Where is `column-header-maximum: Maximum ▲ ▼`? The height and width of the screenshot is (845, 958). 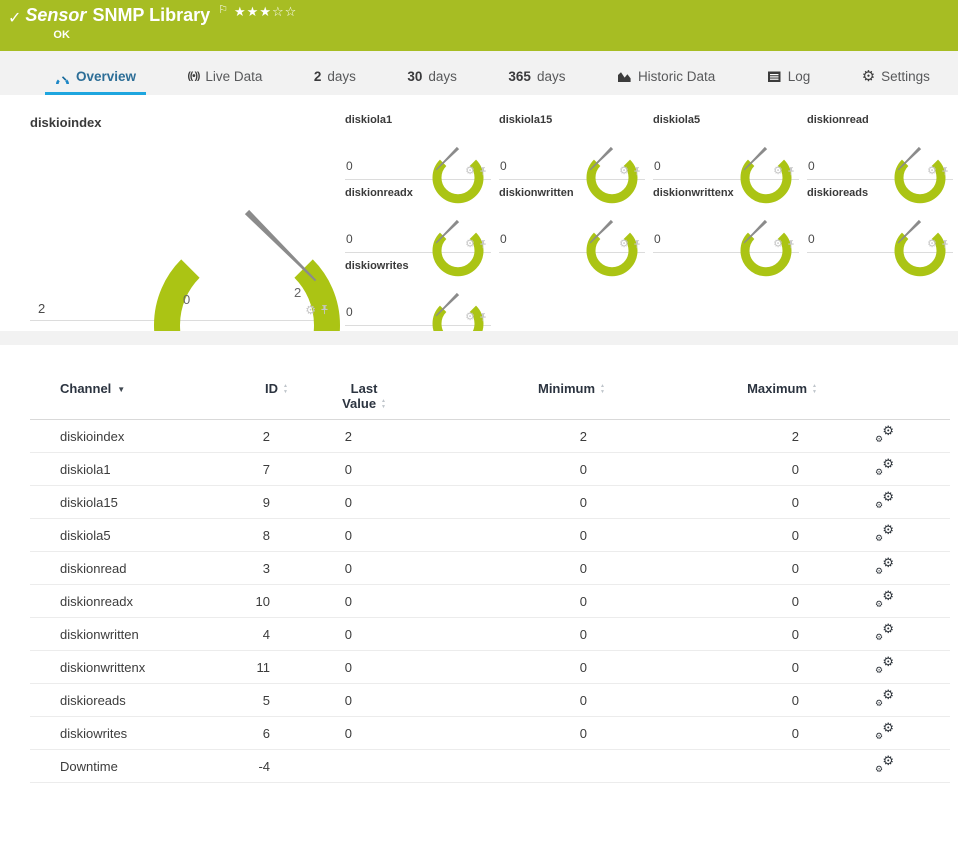
column-header-maximum: Maximum ▲ ▼ is located at coordinates (702, 388).